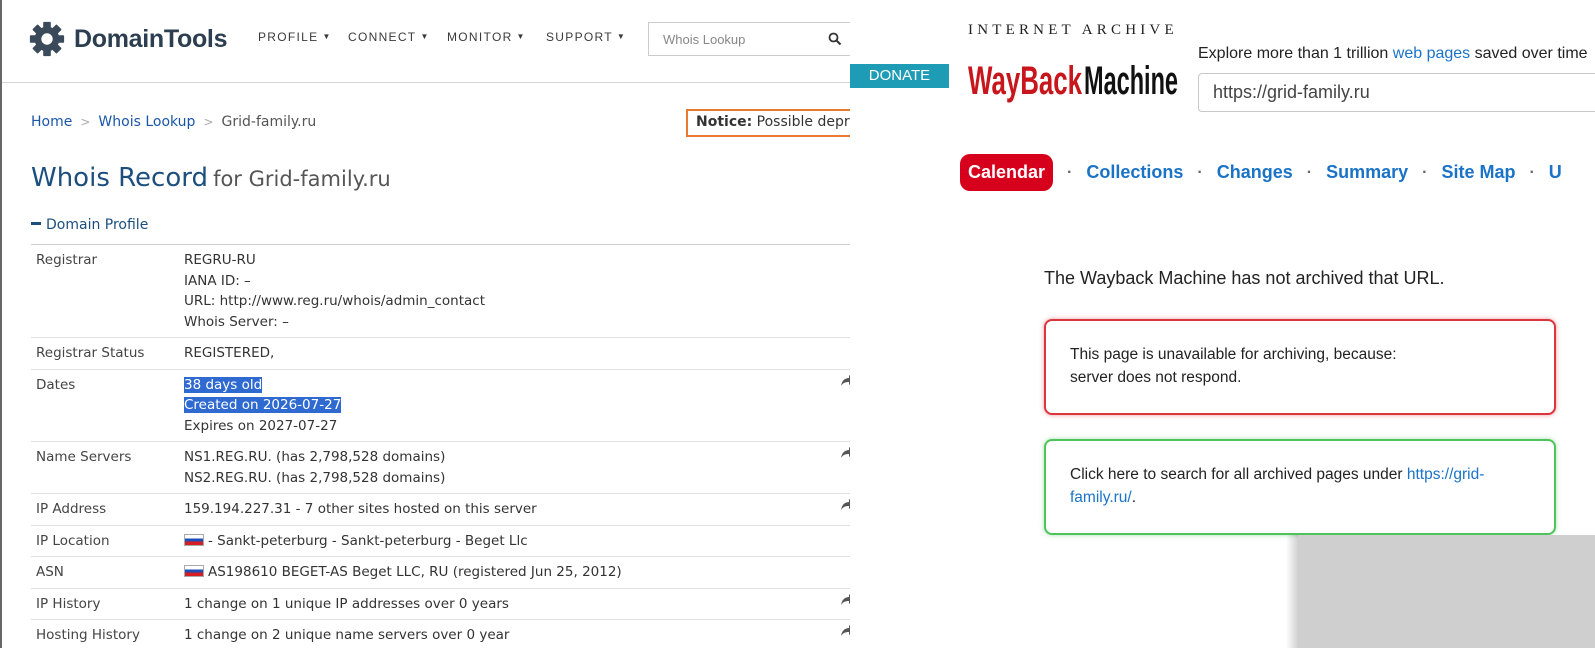  Describe the element at coordinates (835, 39) in the screenshot. I see `search-icon` at that location.